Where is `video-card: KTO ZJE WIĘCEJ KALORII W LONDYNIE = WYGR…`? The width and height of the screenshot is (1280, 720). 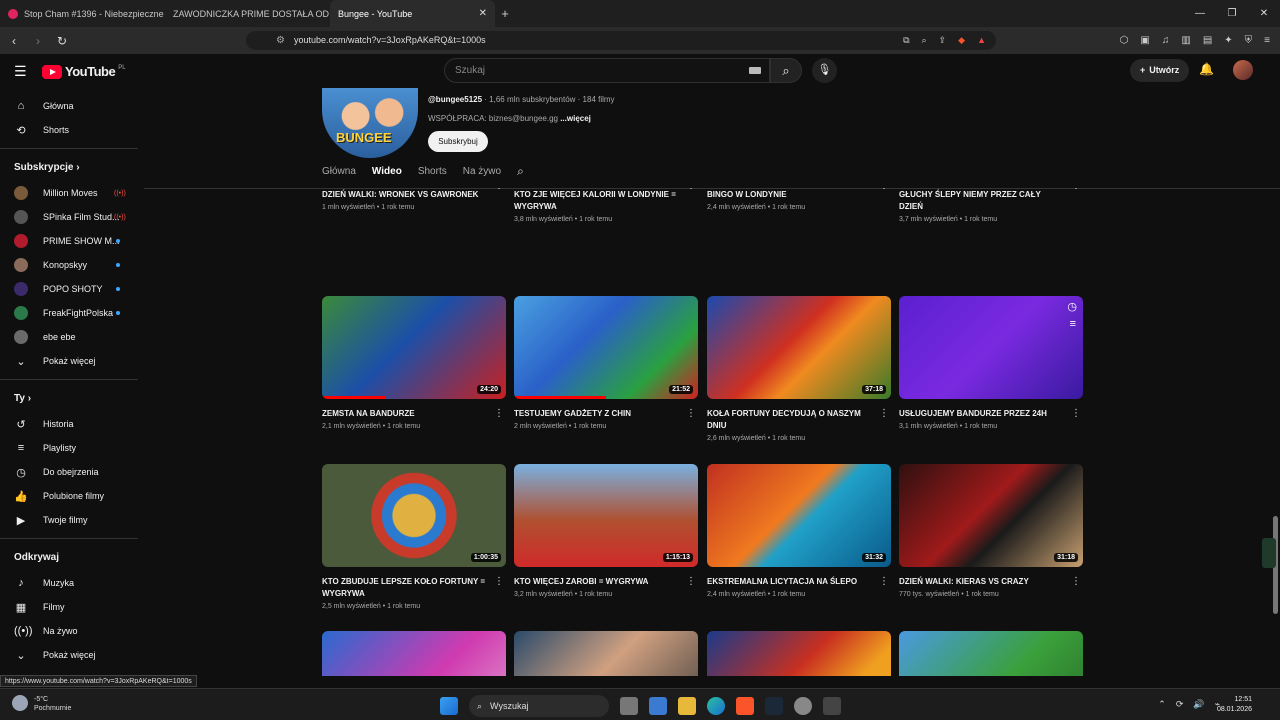 video-card: KTO ZJE WIĘCEJ KALORII W LONDYNIE = WYGR… is located at coordinates (606, 205).